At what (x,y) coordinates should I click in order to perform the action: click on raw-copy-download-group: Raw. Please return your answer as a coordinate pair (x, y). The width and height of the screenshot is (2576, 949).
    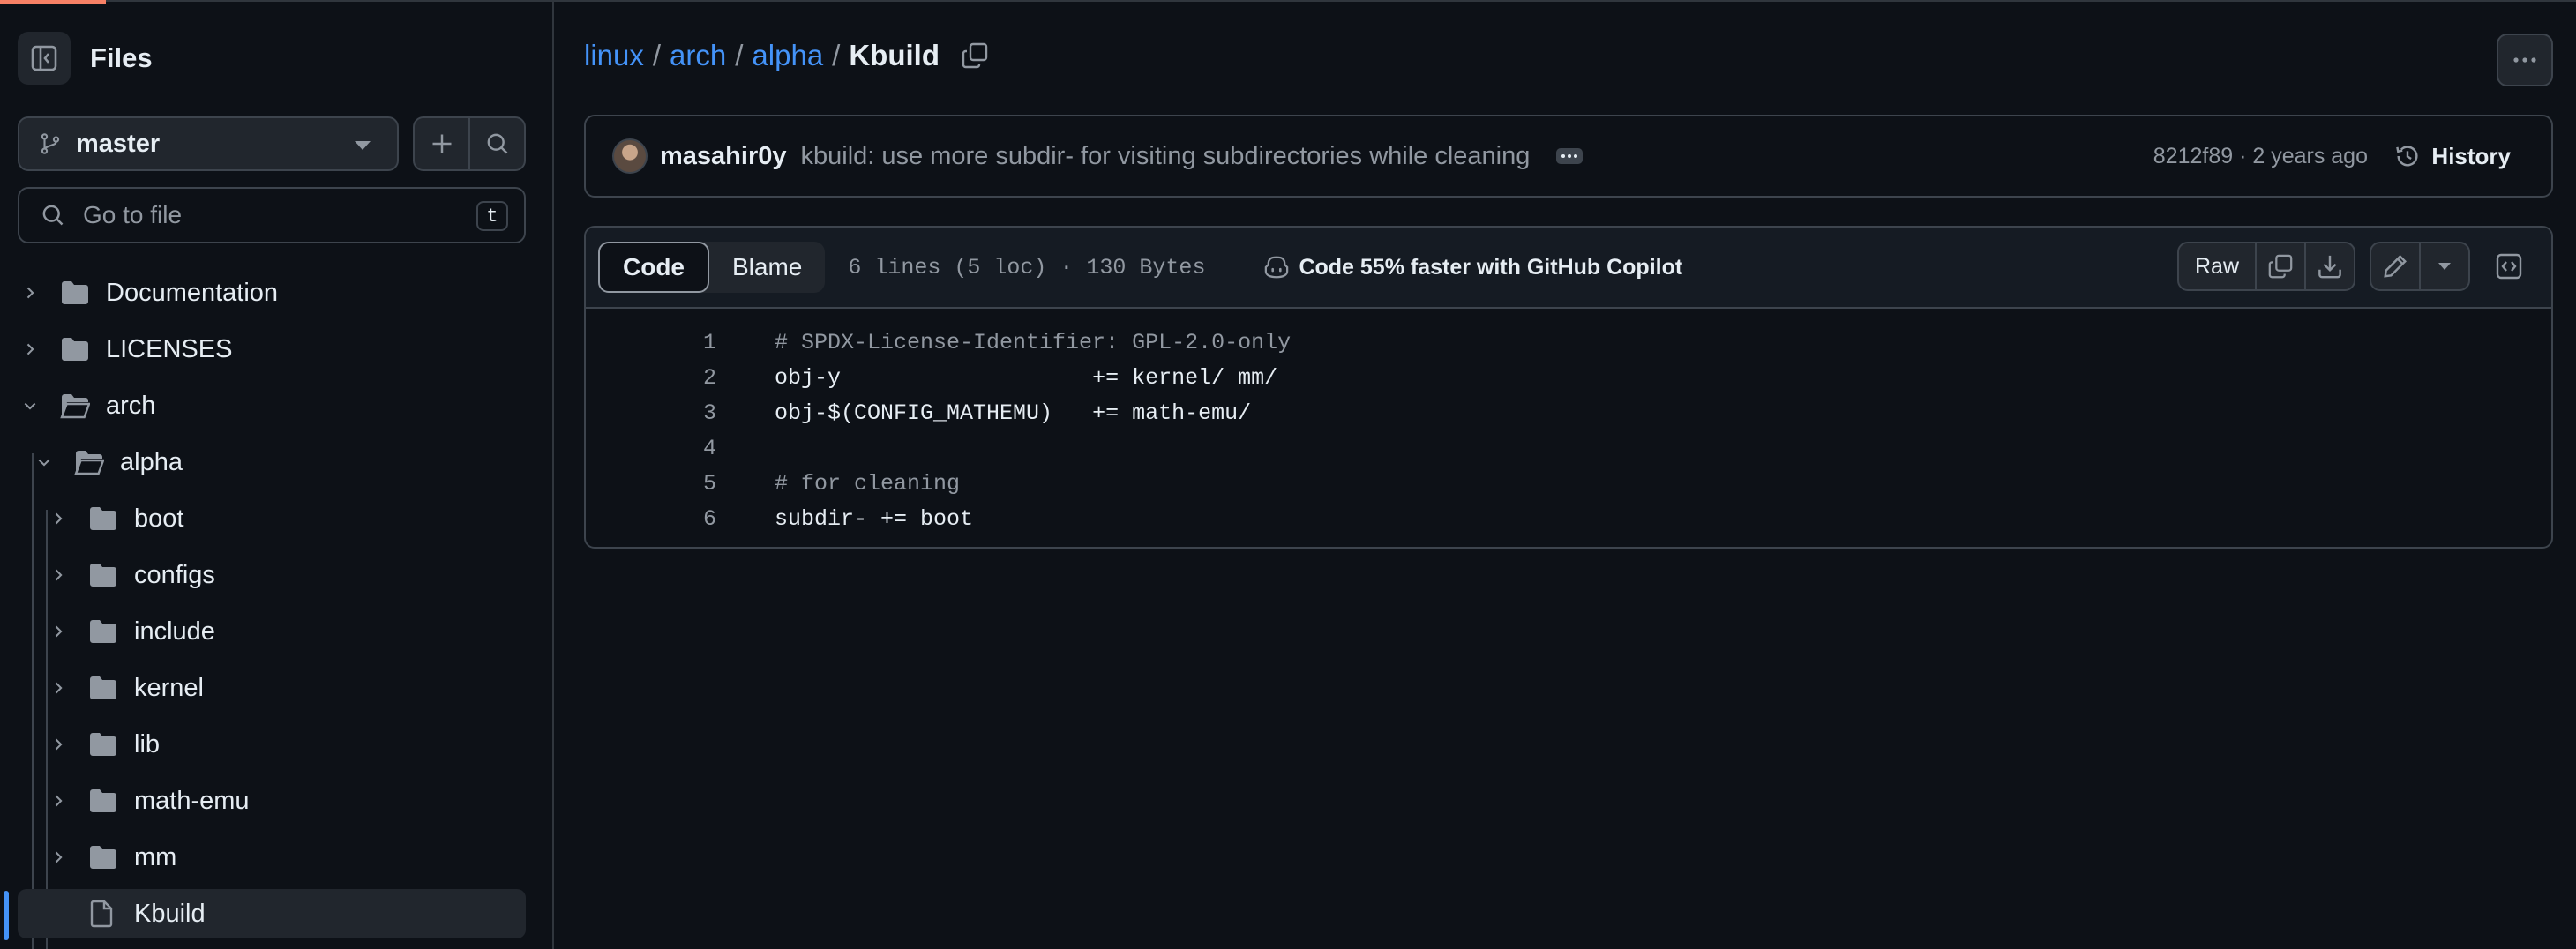
    Looking at the image, I should click on (2266, 266).